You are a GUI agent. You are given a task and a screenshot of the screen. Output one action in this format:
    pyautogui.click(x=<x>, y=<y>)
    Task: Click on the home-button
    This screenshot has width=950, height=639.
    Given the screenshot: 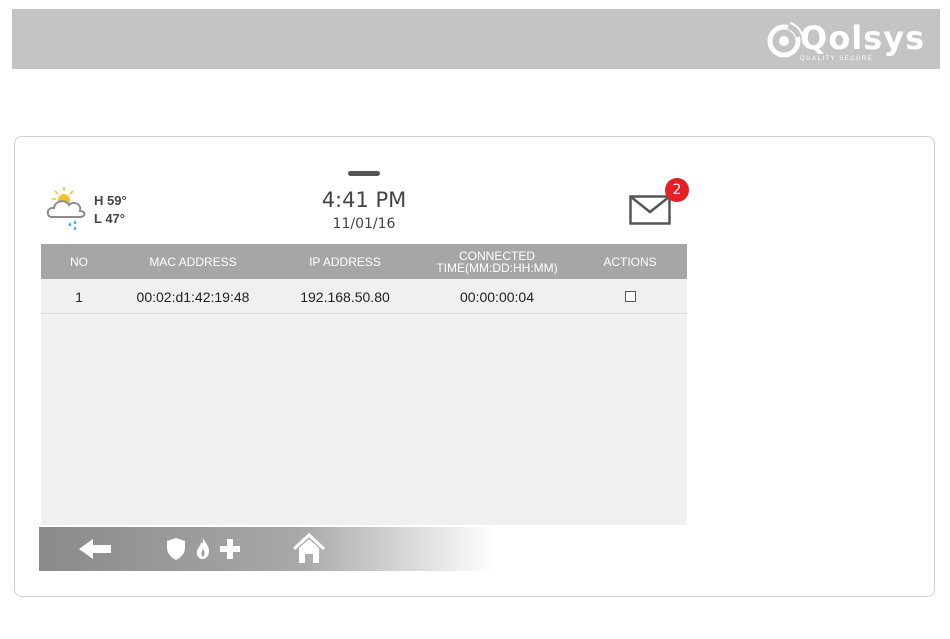 What is the action you would take?
    pyautogui.click(x=309, y=549)
    